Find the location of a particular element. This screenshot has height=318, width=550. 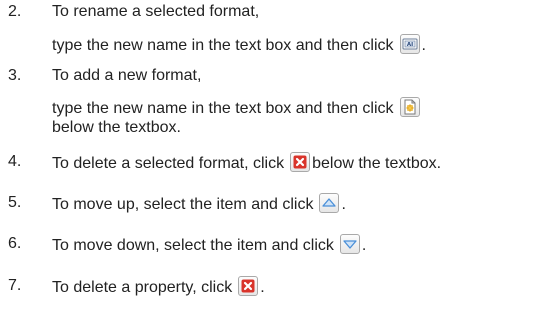

svg-text: AI is located at coordinates (409, 45).